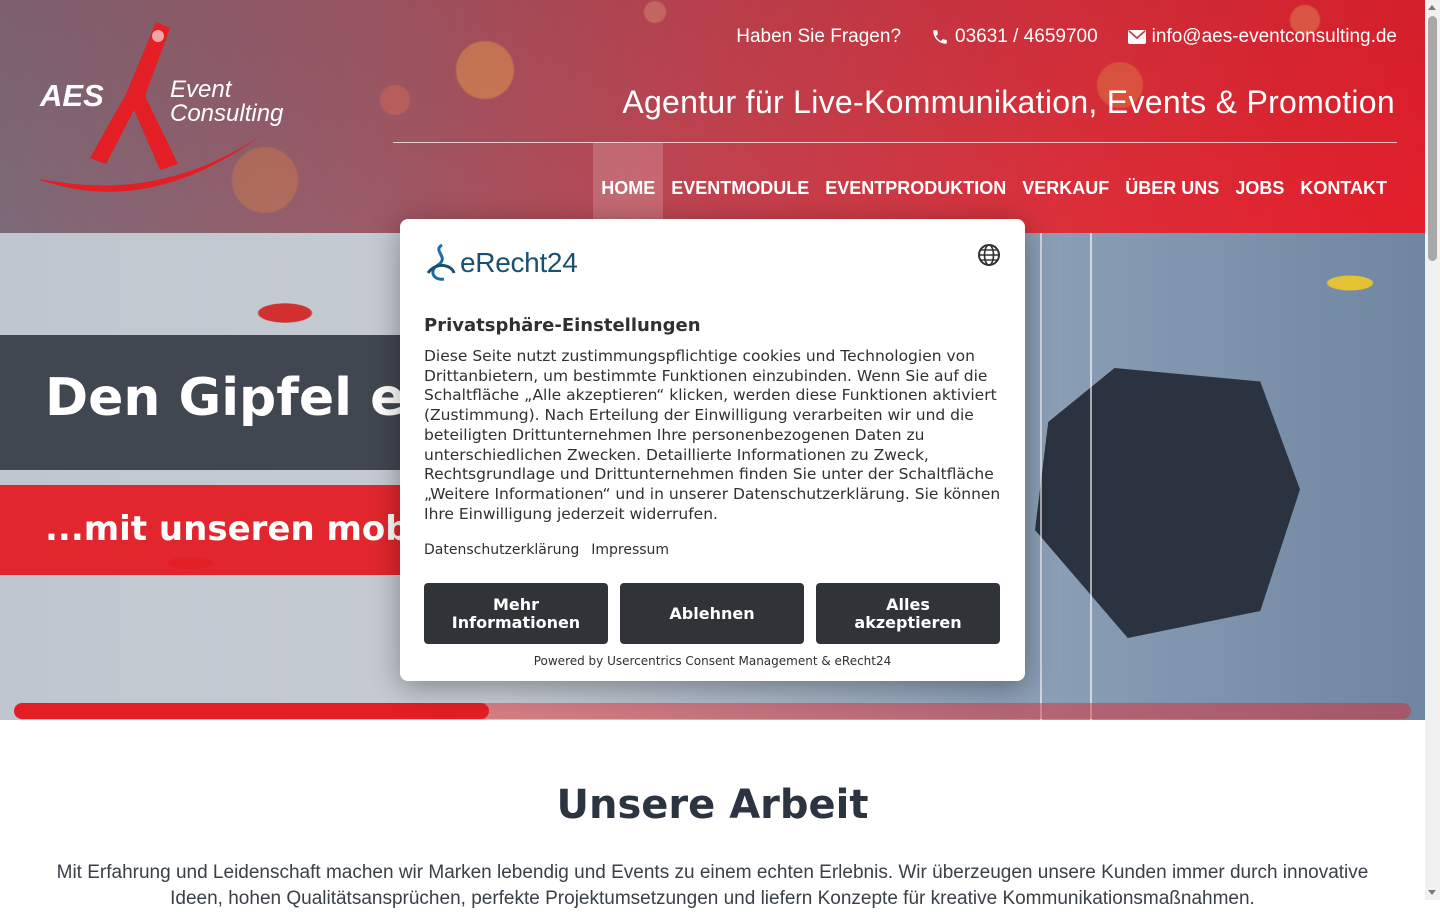  What do you see at coordinates (1172, 188) in the screenshot?
I see `nav-ueber-uns: ÜBER UNS` at bounding box center [1172, 188].